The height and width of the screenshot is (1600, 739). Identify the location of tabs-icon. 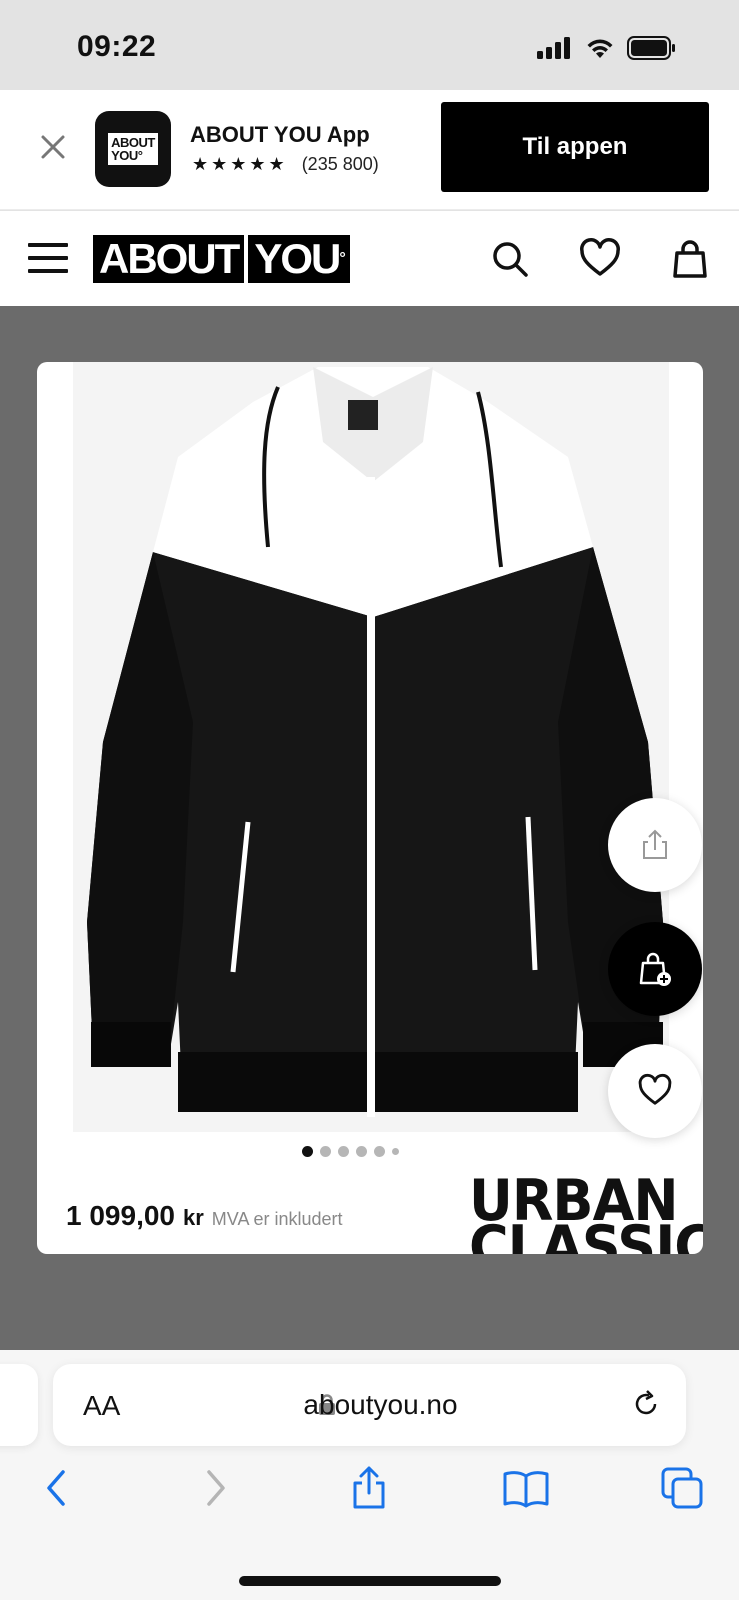
(682, 1488).